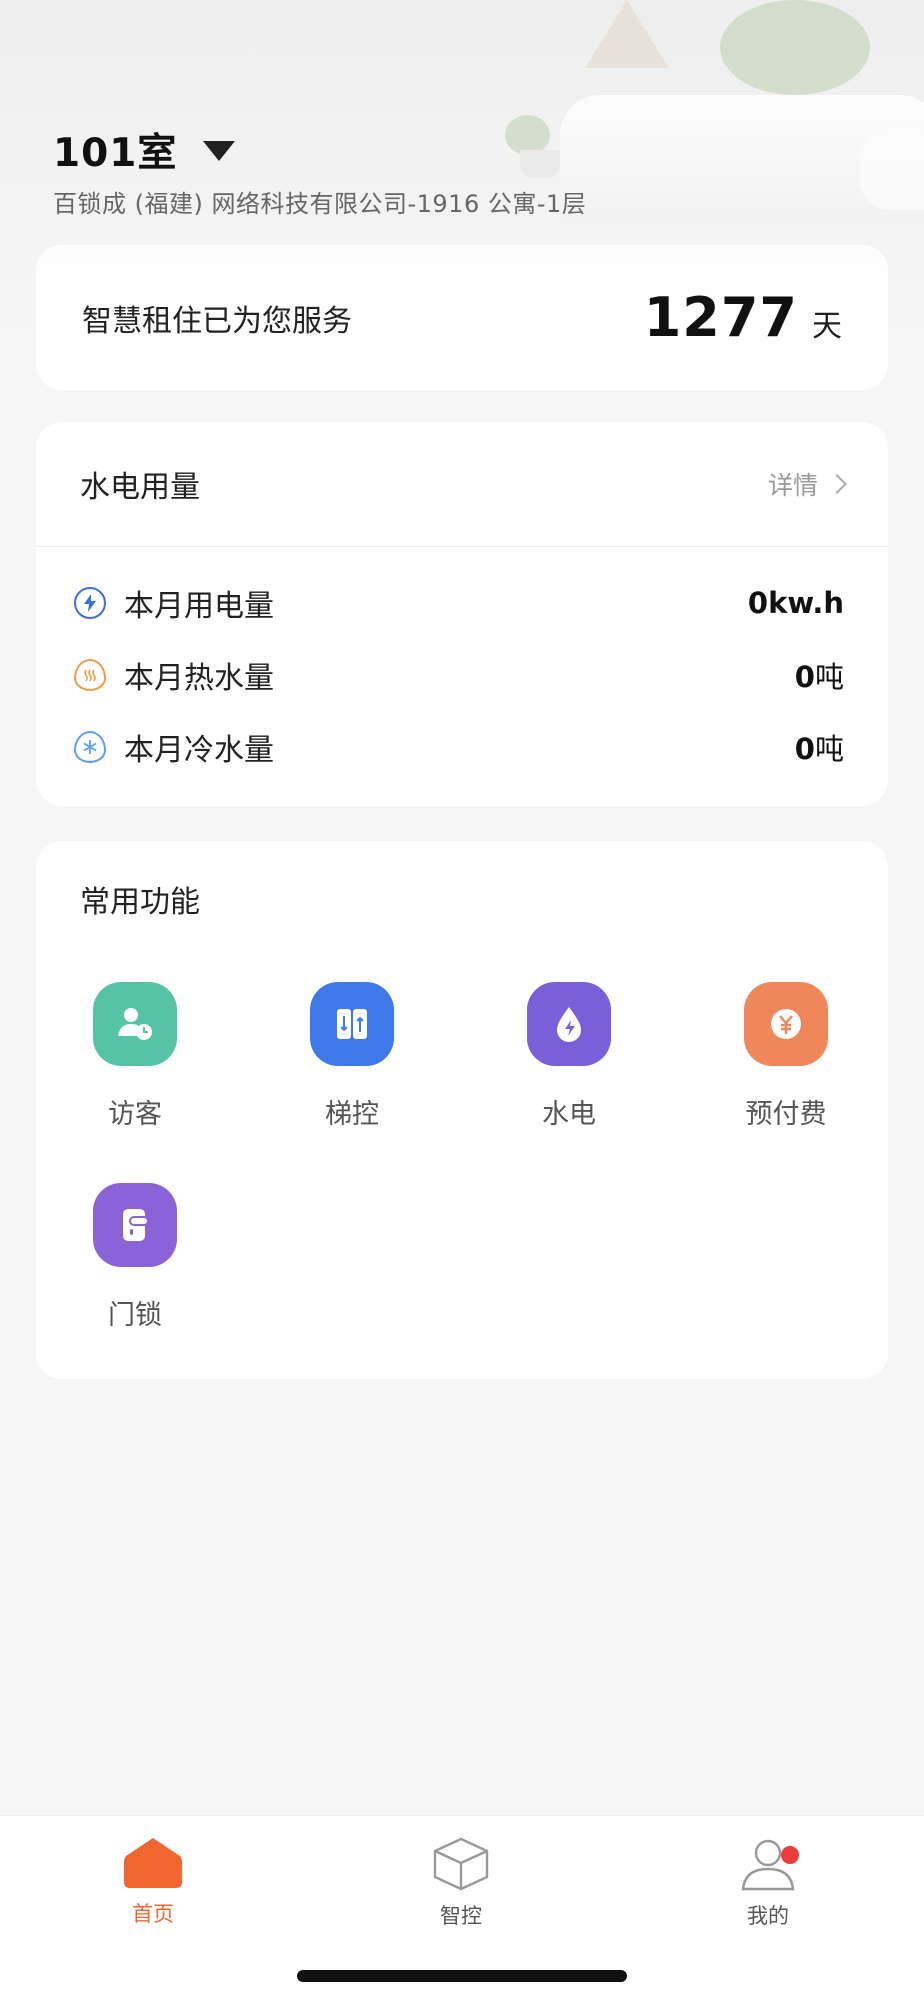 The width and height of the screenshot is (924, 2000). Describe the element at coordinates (786, 1024) in the screenshot. I see `prepay-icon` at that location.